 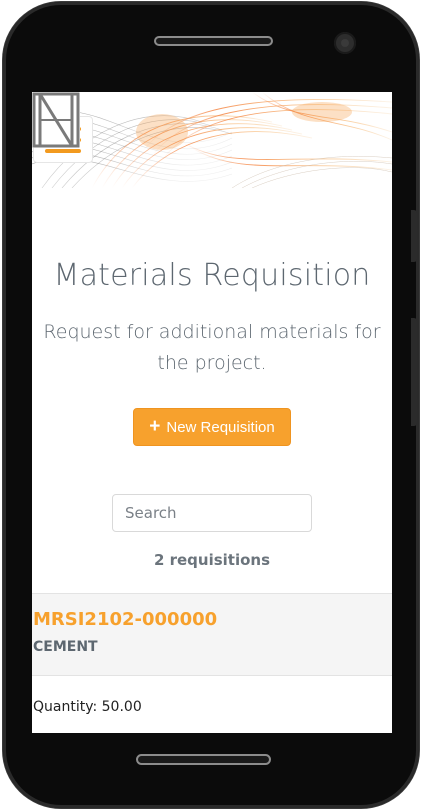 I want to click on front-camera, so click(x=345, y=43).